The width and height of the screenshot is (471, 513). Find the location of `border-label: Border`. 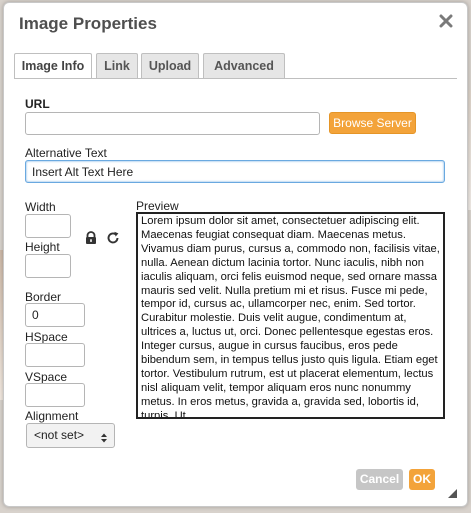

border-label: Border is located at coordinates (43, 297).